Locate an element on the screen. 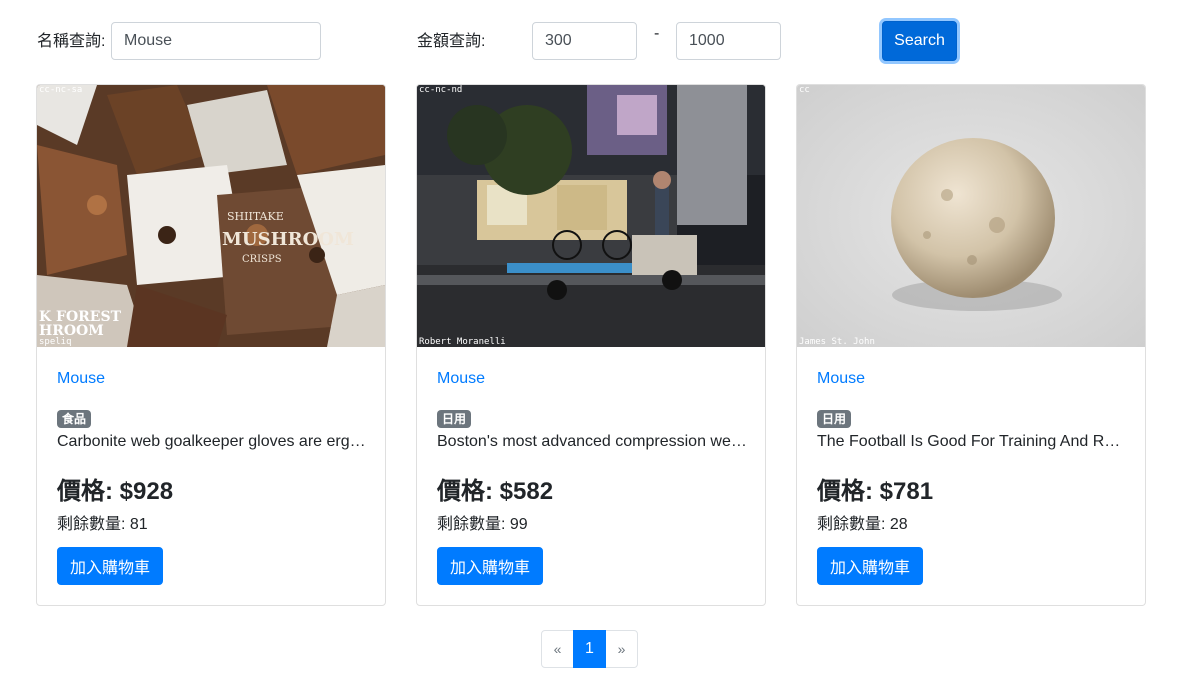 Image resolution: width=1200 pixels, height=680 pixels. category-badge: 食品 is located at coordinates (74, 419).